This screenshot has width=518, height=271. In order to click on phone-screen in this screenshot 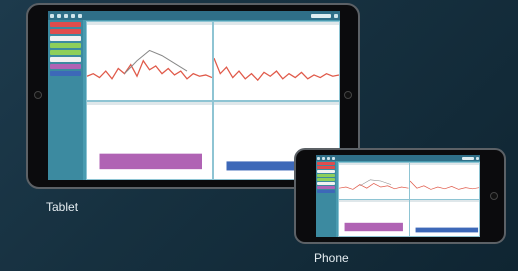, I will do `click(398, 196)`.